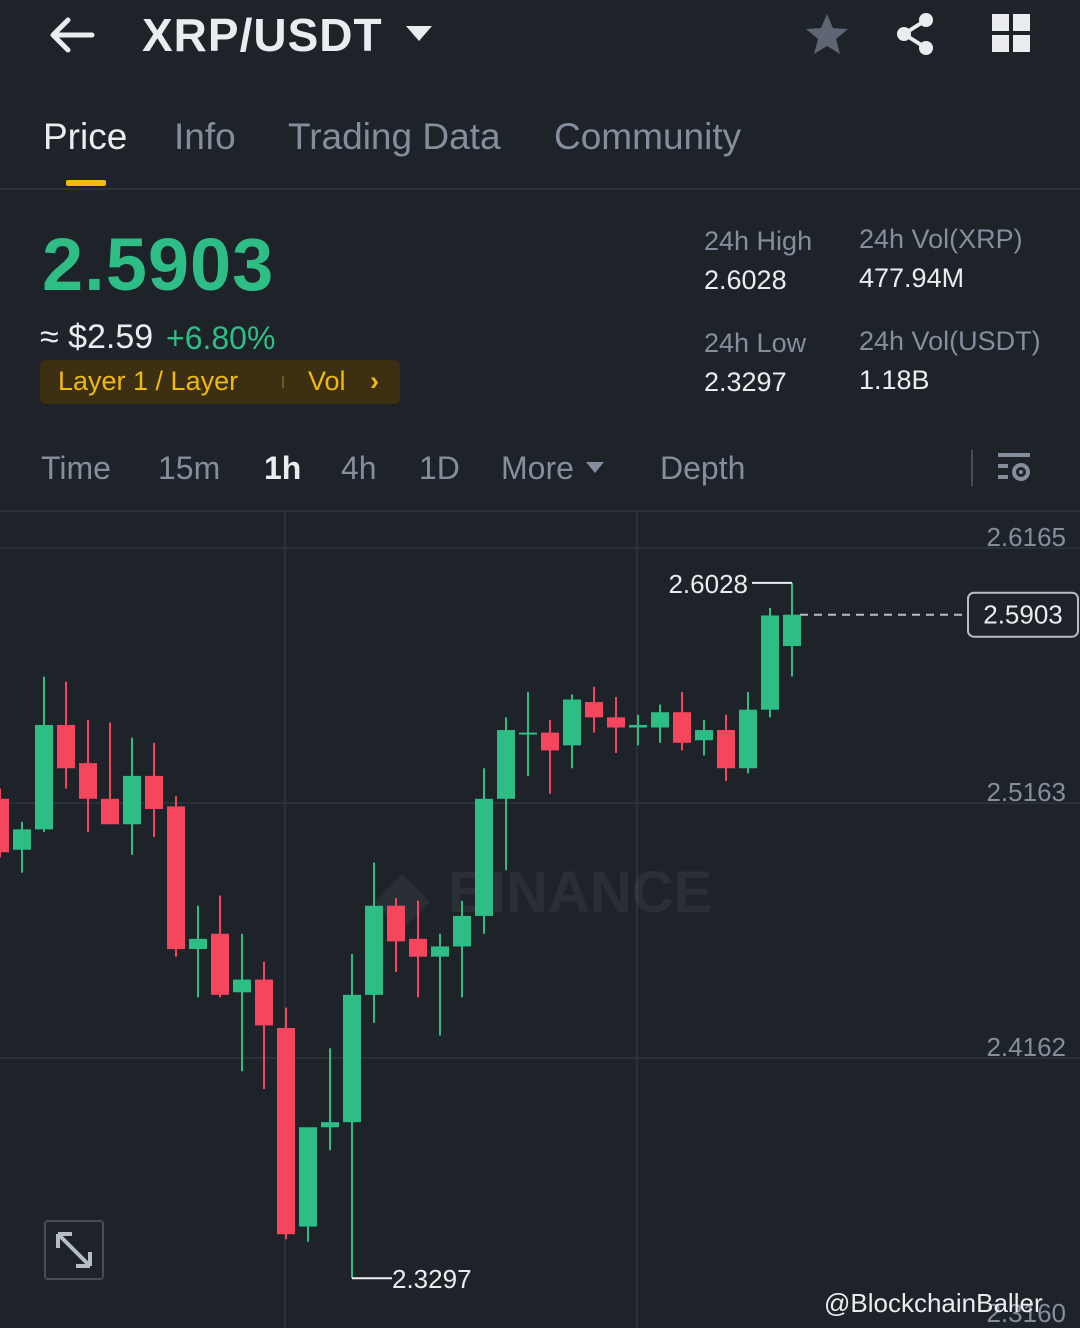  What do you see at coordinates (432, 1279) in the screenshot?
I see `low-marker-label: 2.3297` at bounding box center [432, 1279].